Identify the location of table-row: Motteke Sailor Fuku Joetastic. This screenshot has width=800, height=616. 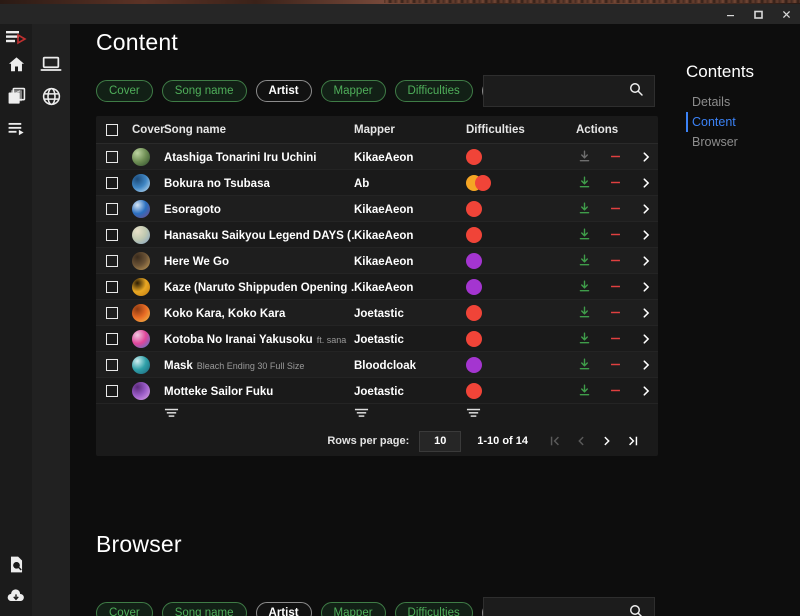
(377, 391).